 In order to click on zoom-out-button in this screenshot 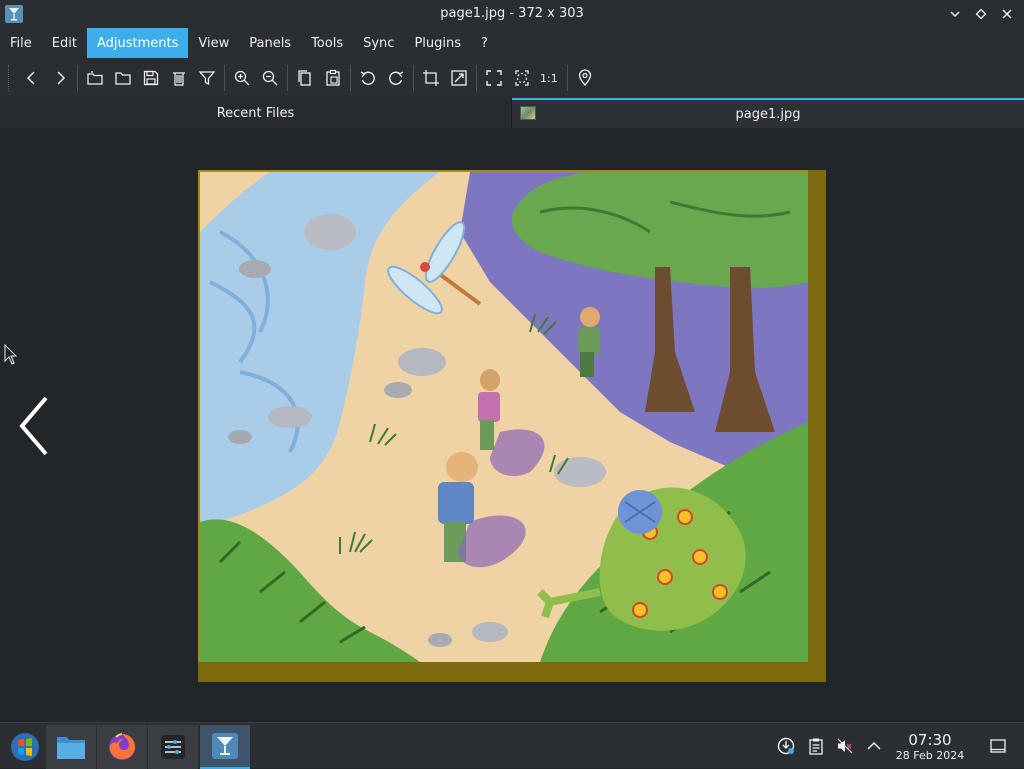, I will do `click(270, 78)`.